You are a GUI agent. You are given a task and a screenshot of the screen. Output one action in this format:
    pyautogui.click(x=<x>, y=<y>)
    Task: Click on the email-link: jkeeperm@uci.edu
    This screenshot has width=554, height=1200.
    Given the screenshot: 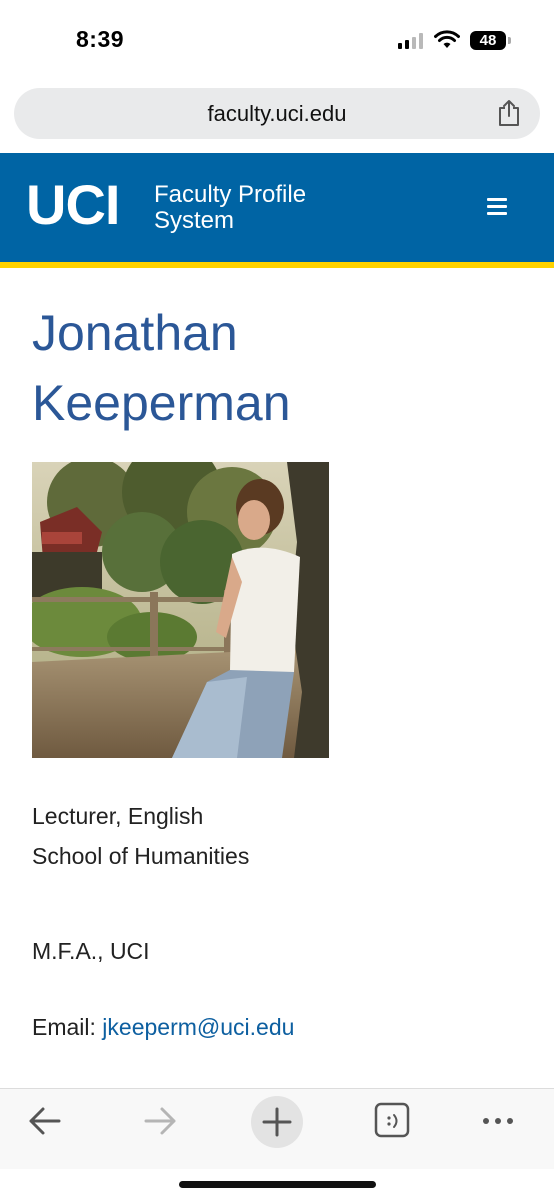 What is the action you would take?
    pyautogui.click(x=198, y=1027)
    